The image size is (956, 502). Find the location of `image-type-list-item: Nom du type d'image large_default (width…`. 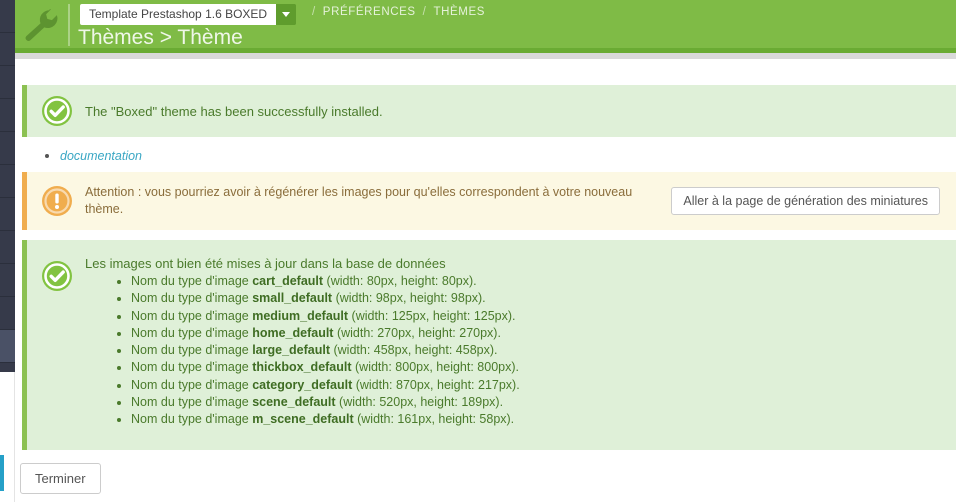

image-type-list-item: Nom du type d'image large_default (width… is located at coordinates (535, 350).